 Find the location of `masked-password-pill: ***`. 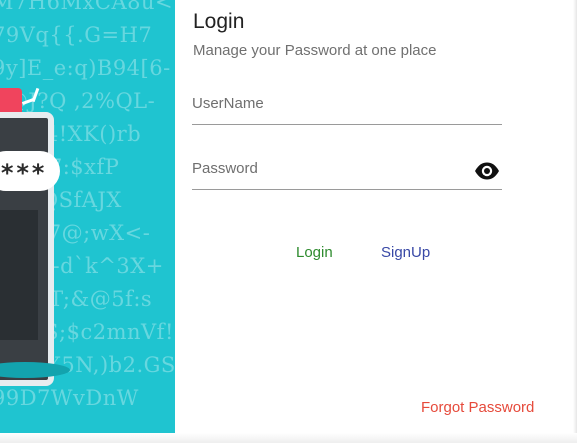

masked-password-pill: *** is located at coordinates (30, 171).